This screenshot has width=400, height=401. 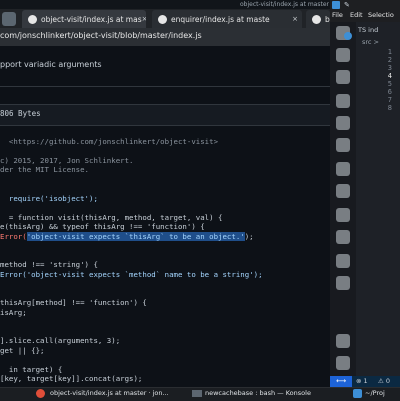 What do you see at coordinates (343, 145) in the screenshot?
I see `remote-explorer-icon` at bounding box center [343, 145].